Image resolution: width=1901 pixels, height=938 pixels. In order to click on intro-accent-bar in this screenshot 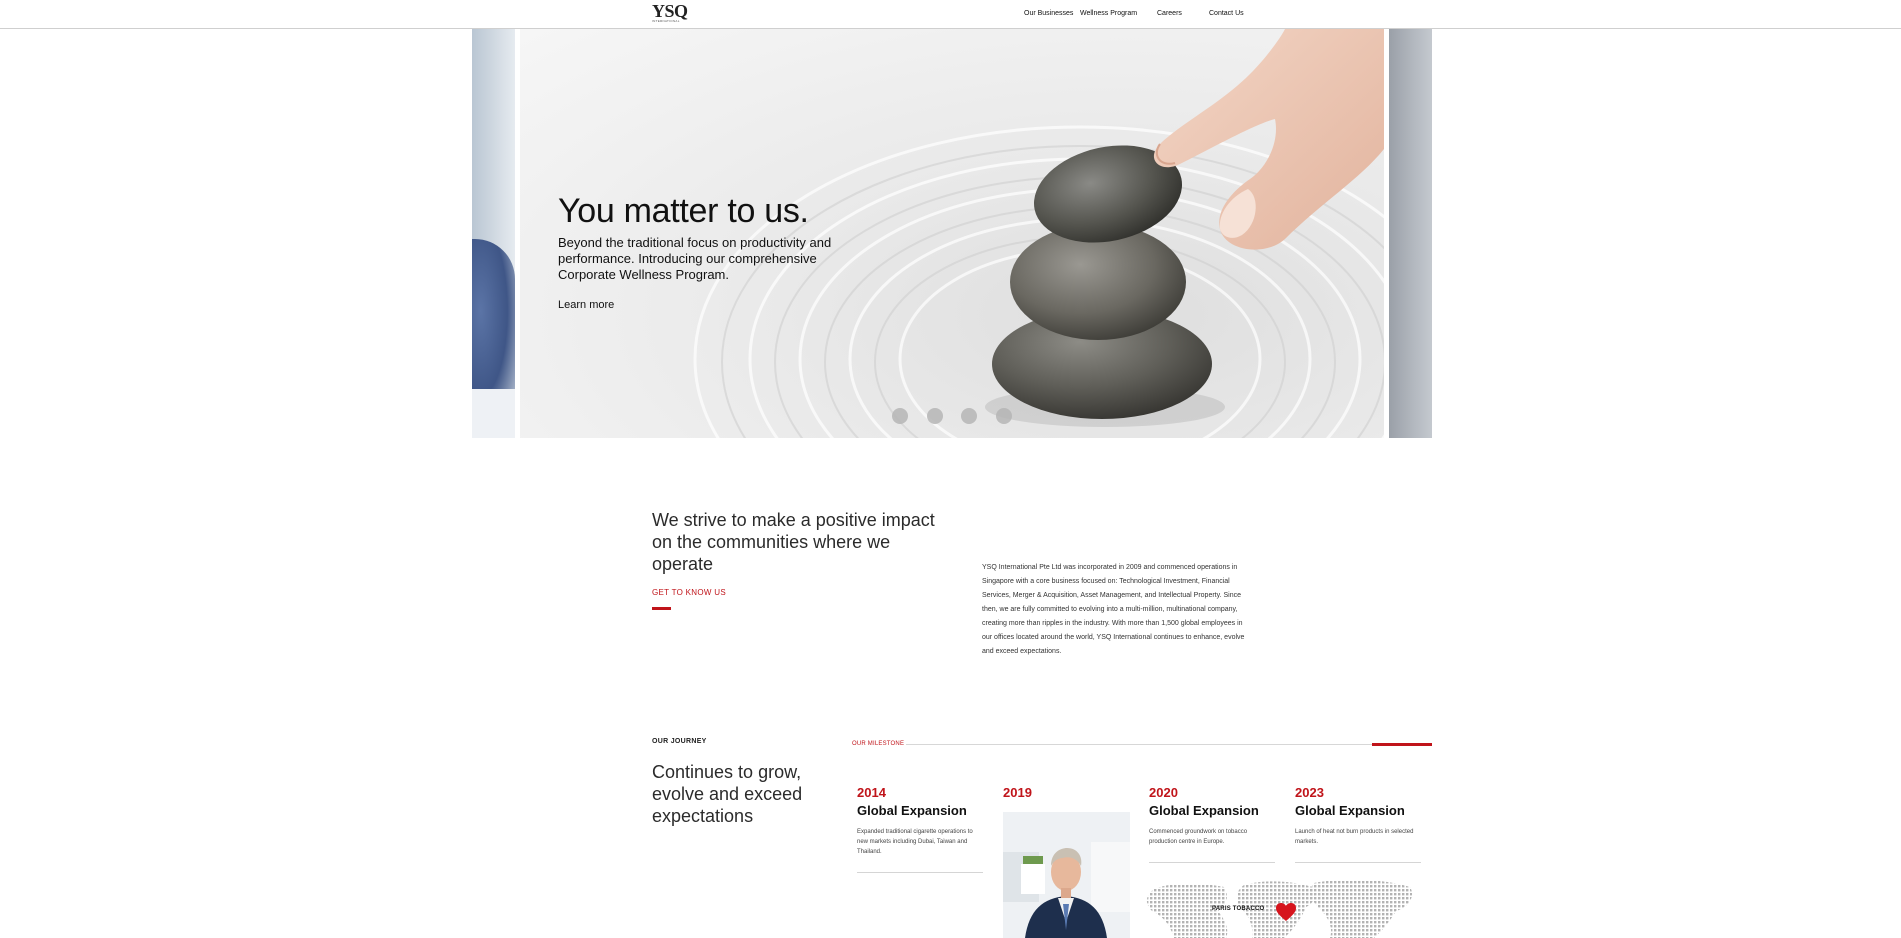, I will do `click(661, 608)`.